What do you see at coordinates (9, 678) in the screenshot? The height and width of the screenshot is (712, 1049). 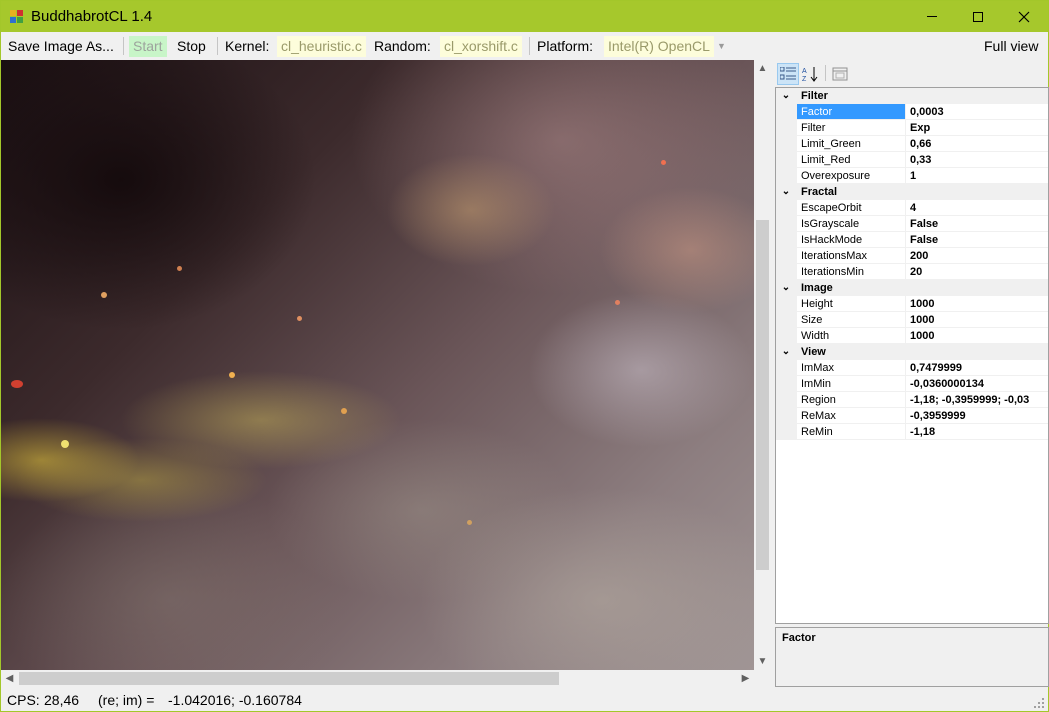 I see `scroll-left-icon: ◀` at bounding box center [9, 678].